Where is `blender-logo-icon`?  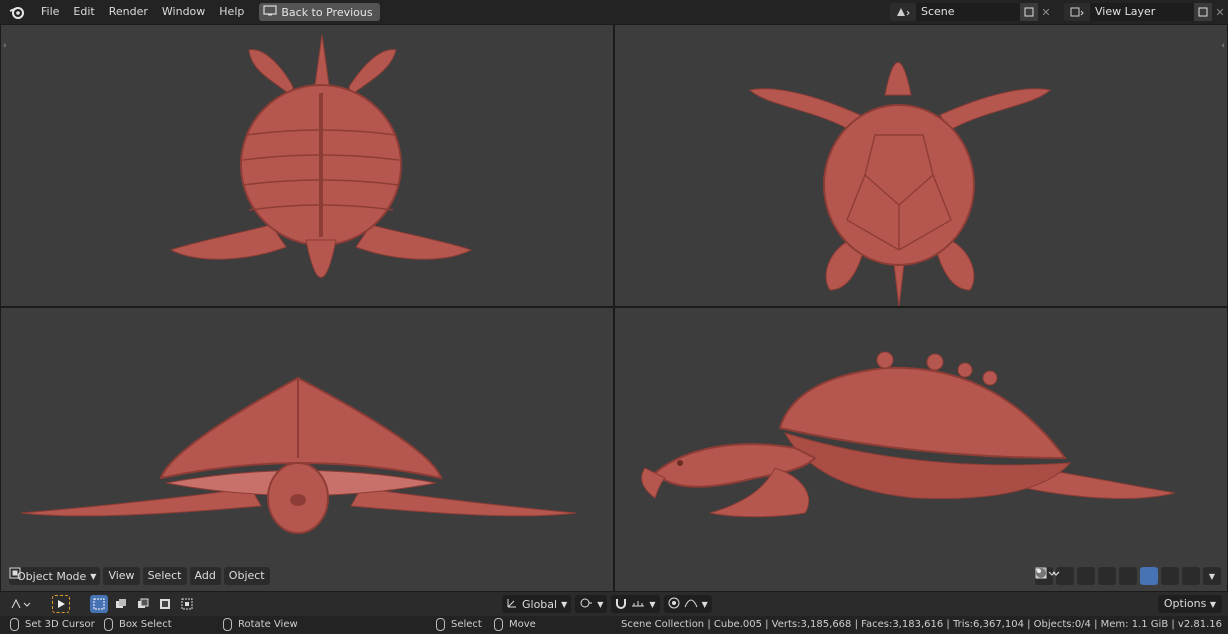 blender-logo-icon is located at coordinates (17, 12).